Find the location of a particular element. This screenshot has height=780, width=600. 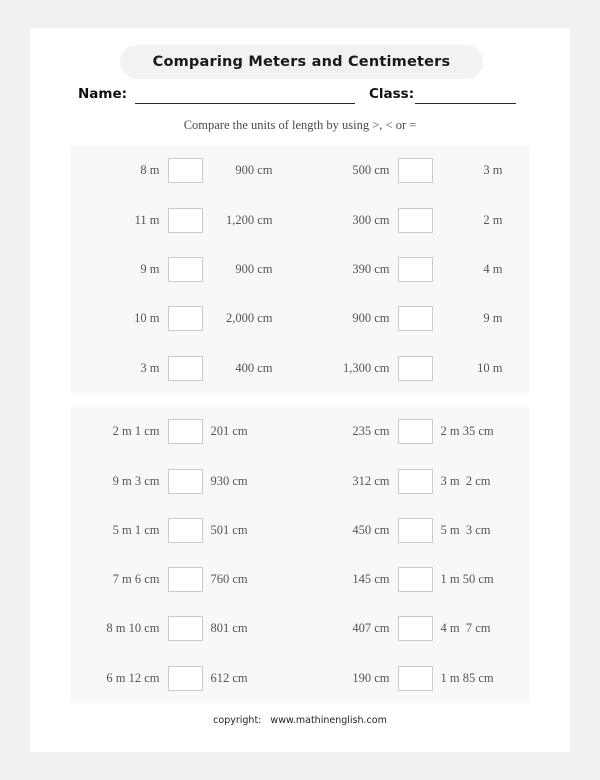

comparison-problem-row: 407 cm 4 m 7 cm is located at coordinates (415, 628).